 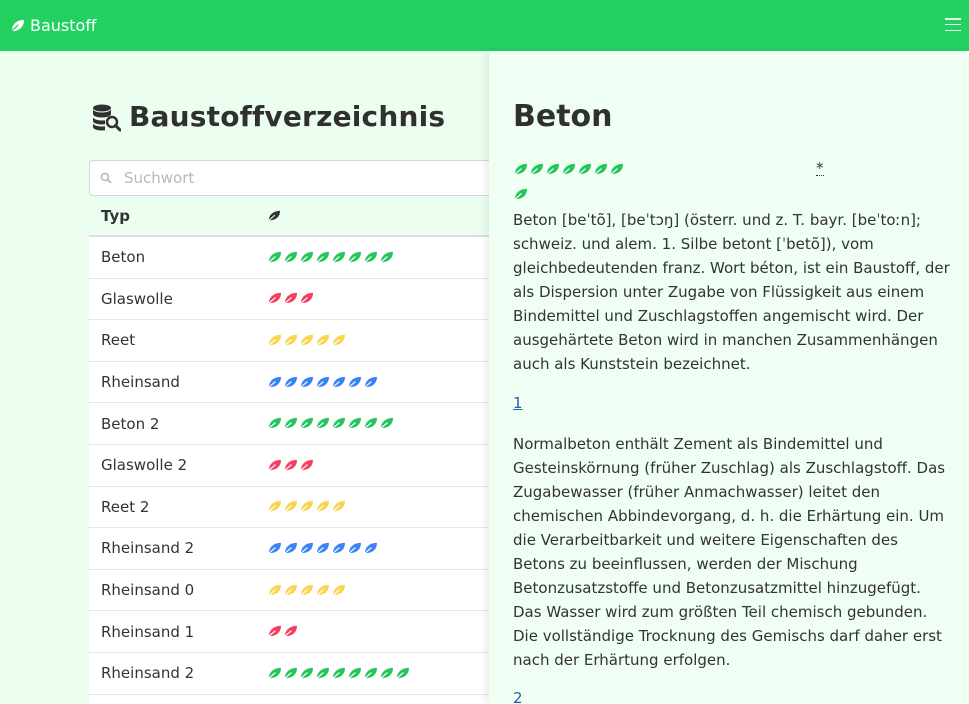 What do you see at coordinates (178, 216) in the screenshot?
I see `column-header-type: Typ` at bounding box center [178, 216].